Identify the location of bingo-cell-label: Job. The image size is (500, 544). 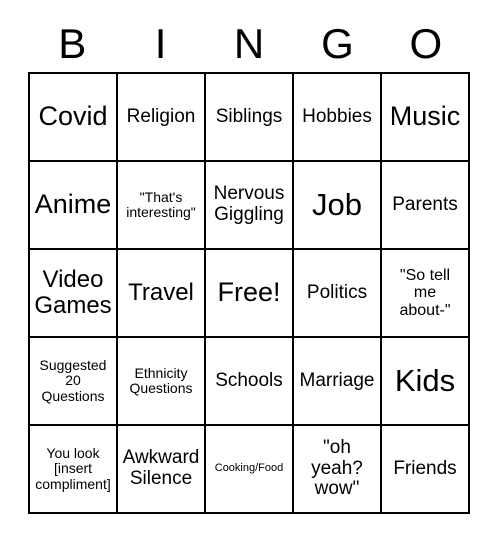
(337, 205).